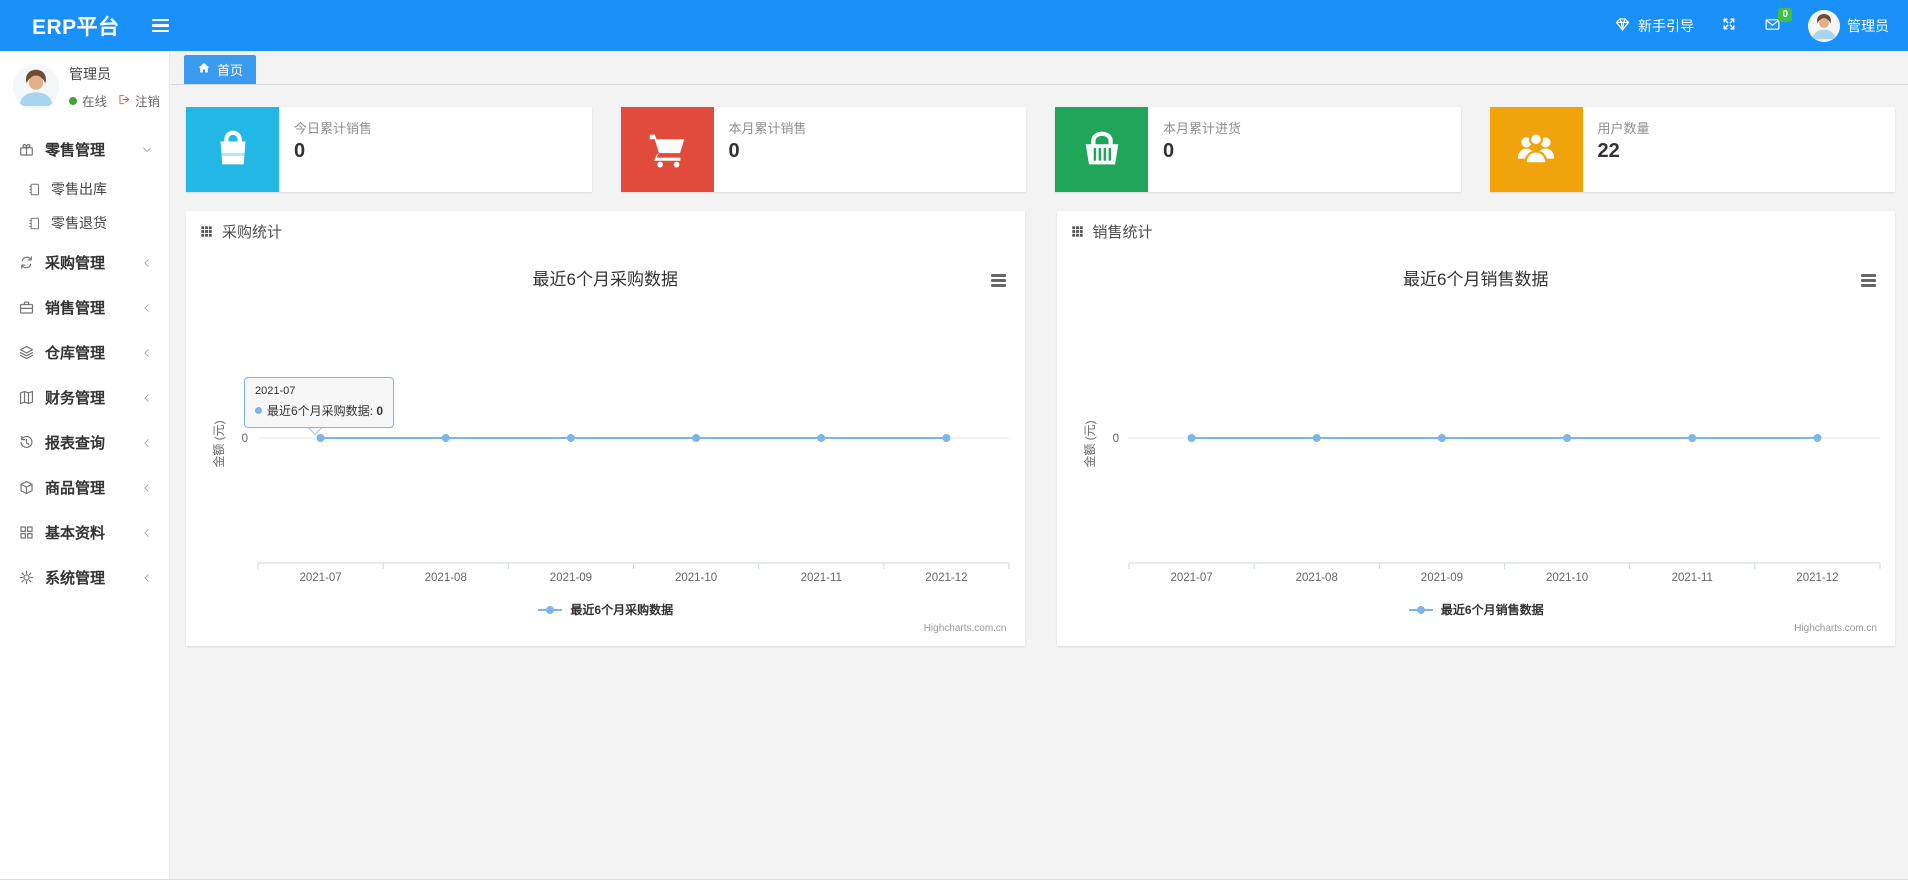  Describe the element at coordinates (1608, 151) in the screenshot. I see `stat-card-value: 22` at that location.